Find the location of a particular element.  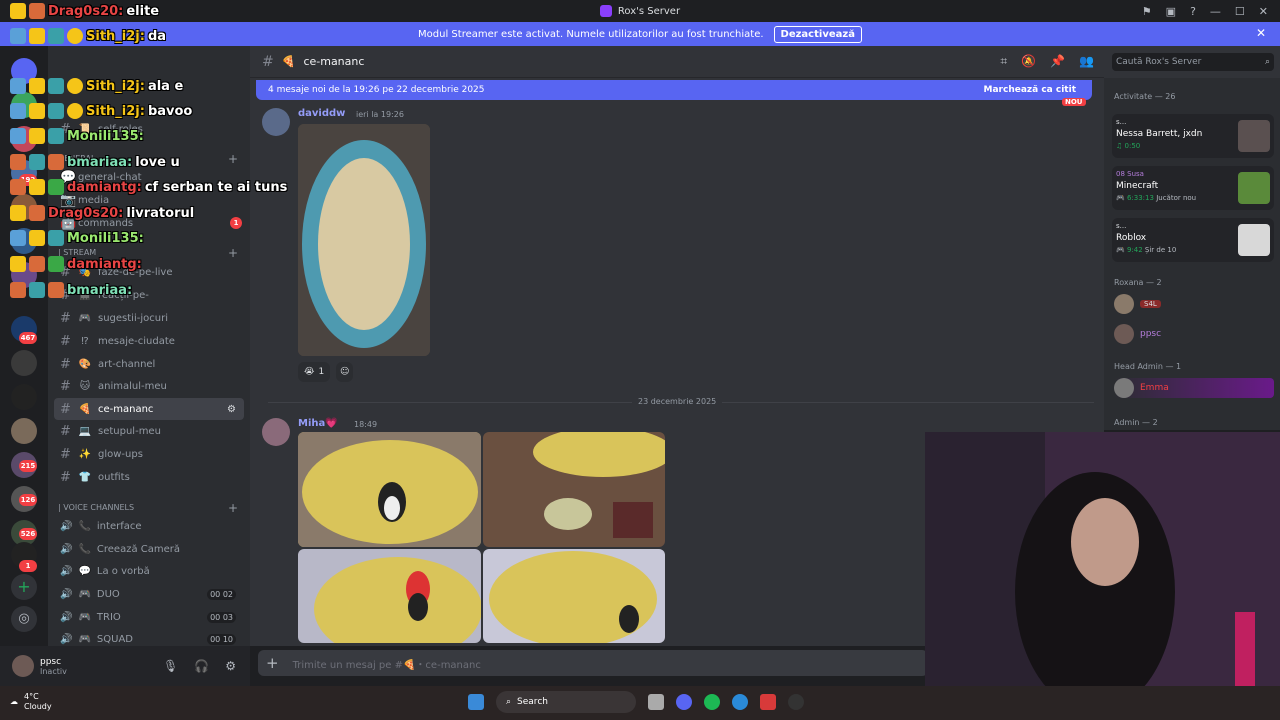

channel-glow-ups: # ✨ glow-ups is located at coordinates (149, 454).